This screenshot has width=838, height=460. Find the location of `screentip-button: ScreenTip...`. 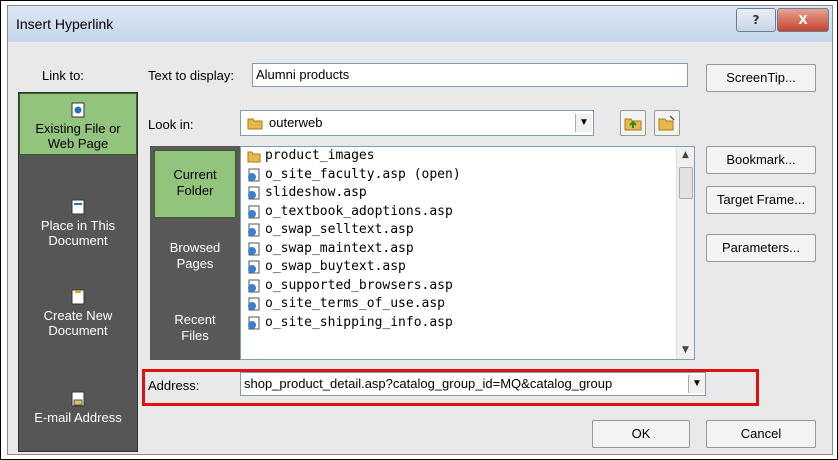

screentip-button: ScreenTip... is located at coordinates (761, 78).